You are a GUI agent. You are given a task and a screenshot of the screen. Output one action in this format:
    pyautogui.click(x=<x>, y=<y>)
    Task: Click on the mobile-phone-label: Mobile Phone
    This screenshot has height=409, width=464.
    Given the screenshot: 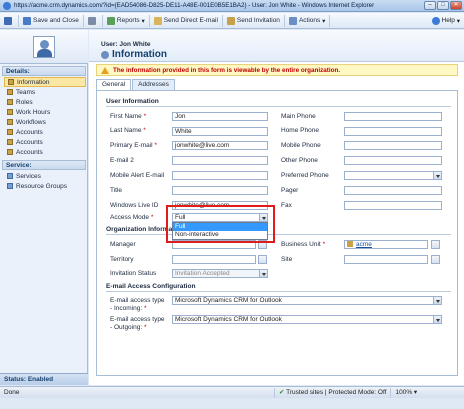 What is the action you would take?
    pyautogui.click(x=301, y=145)
    